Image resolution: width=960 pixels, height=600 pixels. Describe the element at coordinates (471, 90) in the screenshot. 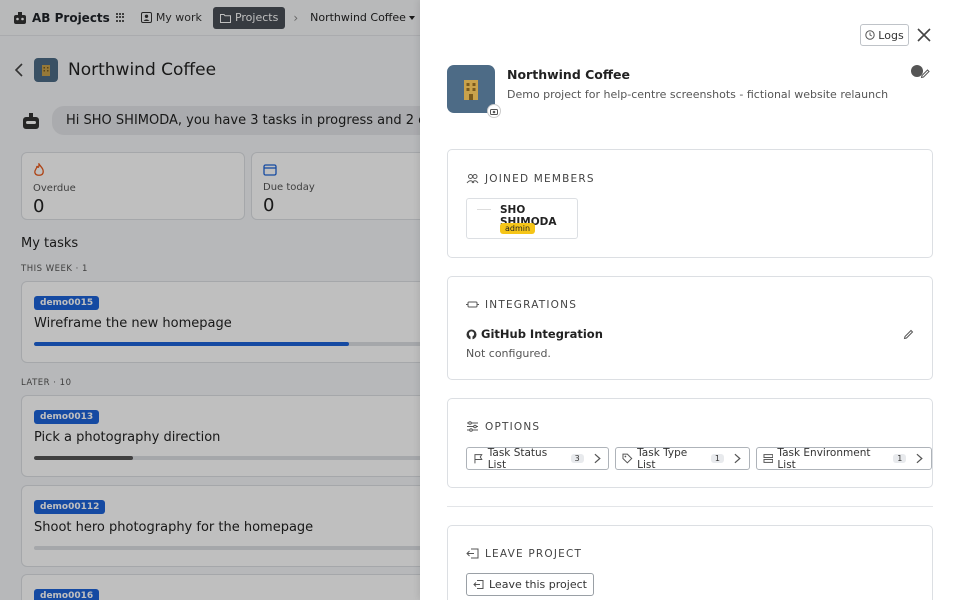

I see `building-icon` at that location.